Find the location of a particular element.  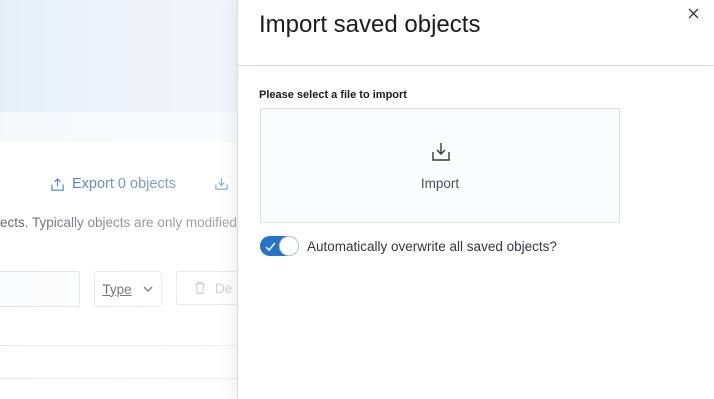

trash-icon is located at coordinates (200, 288).